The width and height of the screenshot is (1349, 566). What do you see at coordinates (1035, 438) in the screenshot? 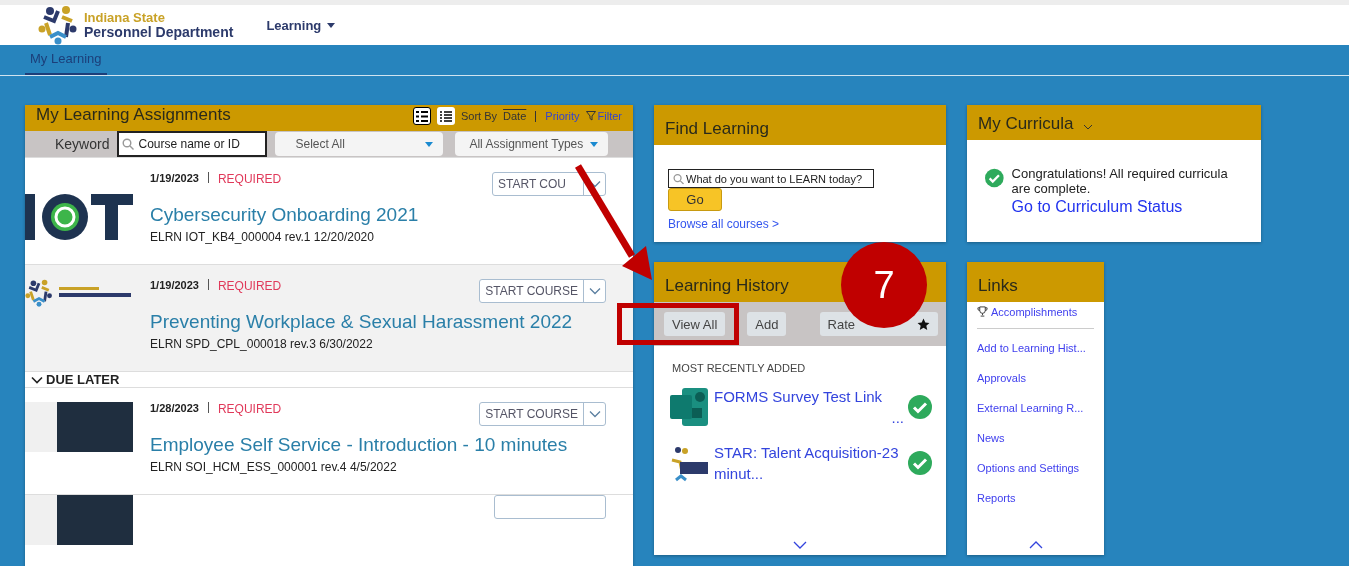
I see `link: News` at bounding box center [1035, 438].